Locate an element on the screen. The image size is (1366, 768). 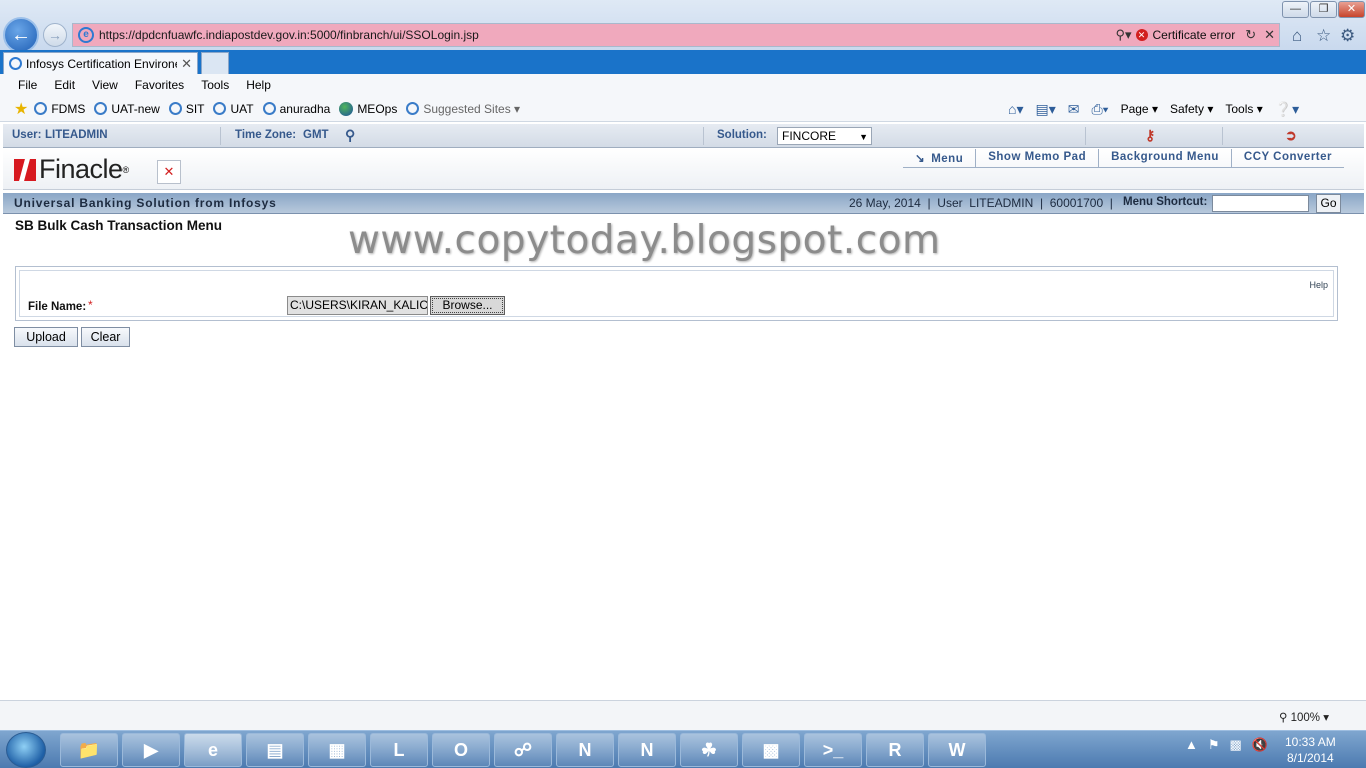
sticky-notes-icon: ▦ is located at coordinates (337, 750).